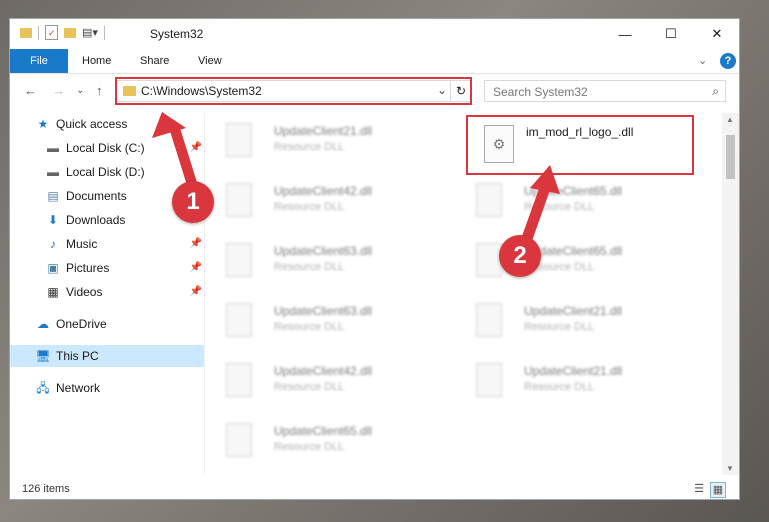  Describe the element at coordinates (356, 183) in the screenshot. I see `annotation-arrows` at that location.